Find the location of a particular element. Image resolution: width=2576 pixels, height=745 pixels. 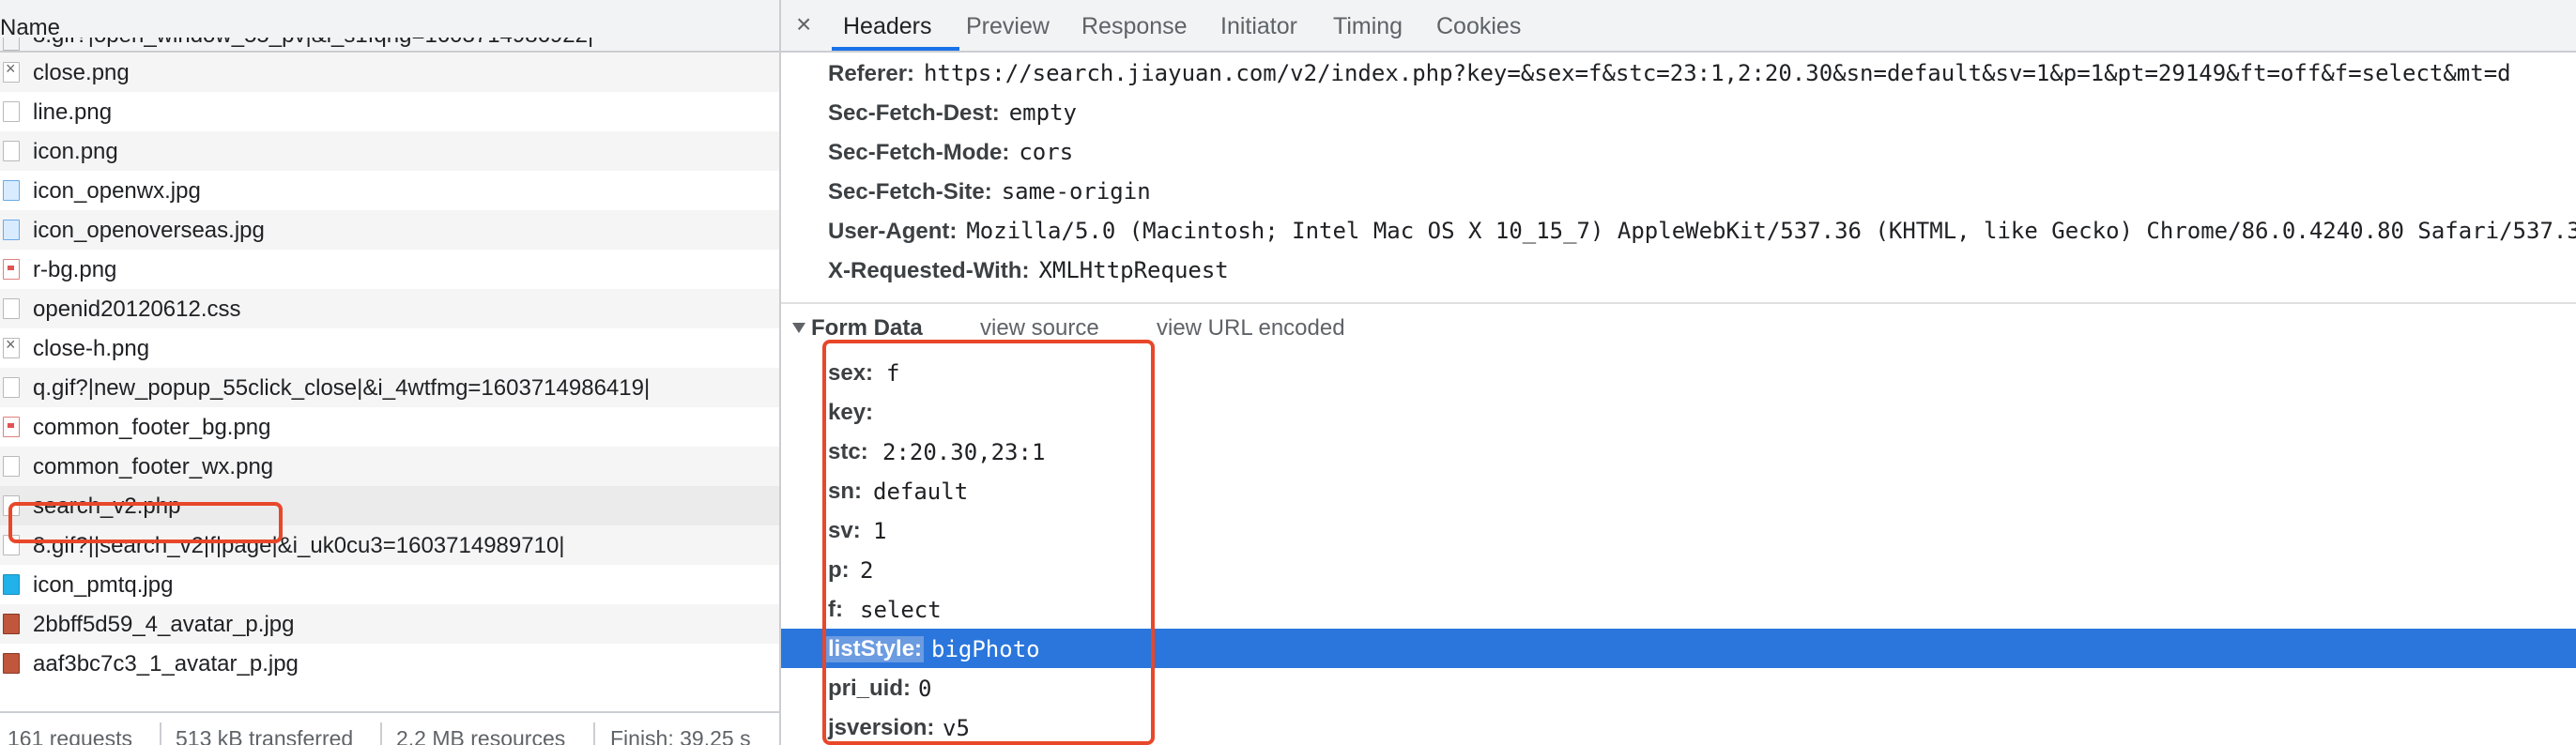

header-key: Sec-Fetch-Mode: is located at coordinates (919, 152).